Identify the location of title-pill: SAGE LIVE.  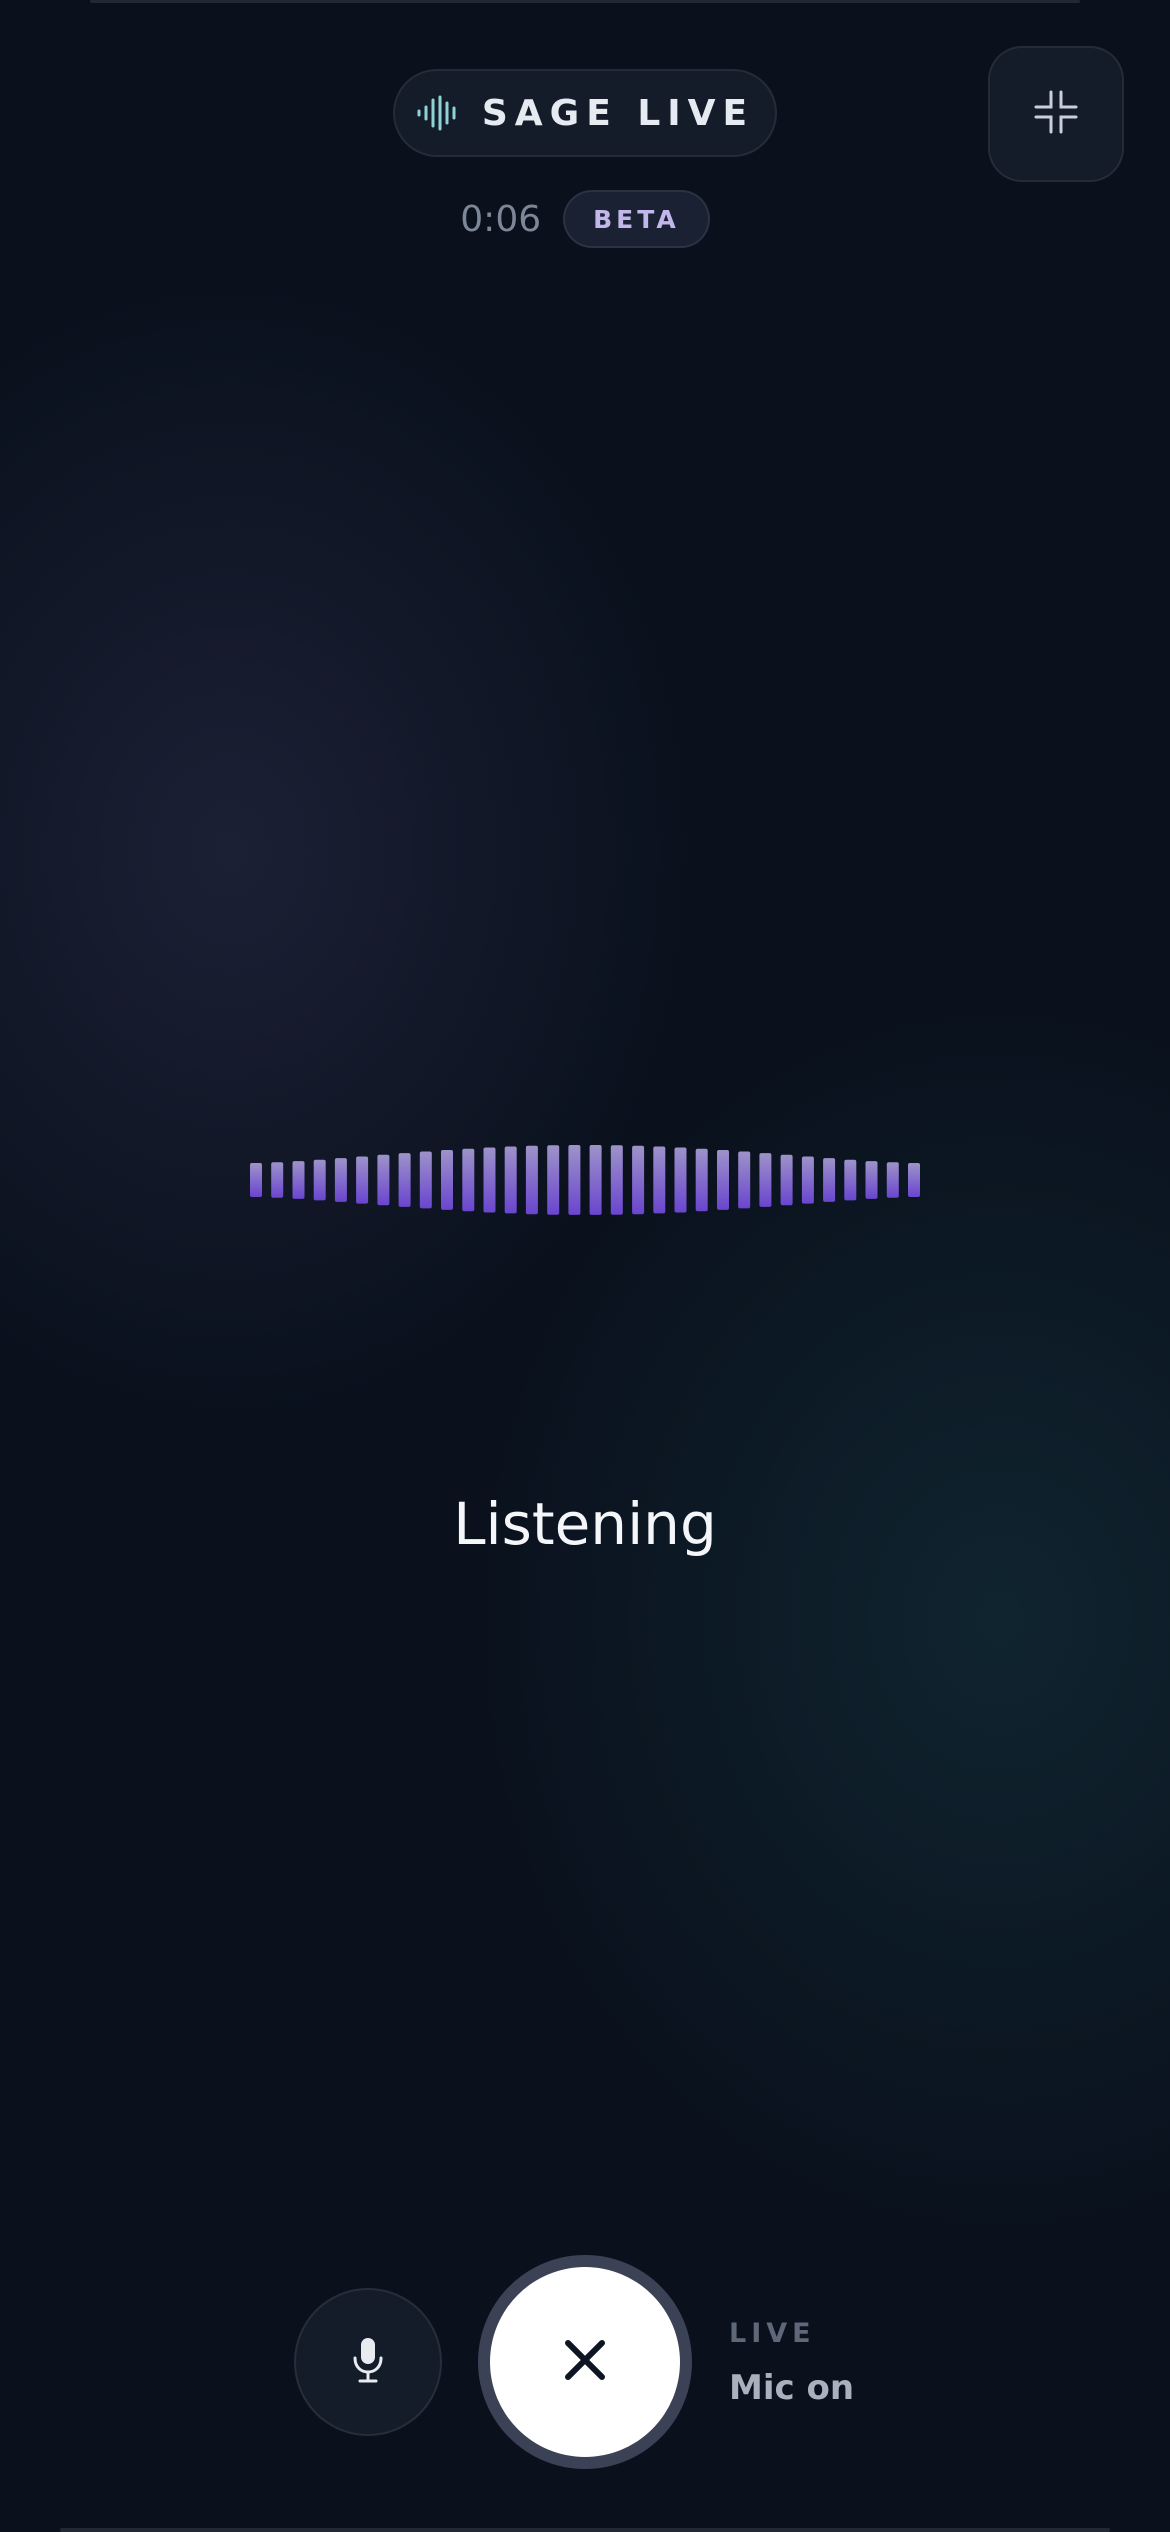
(585, 113).